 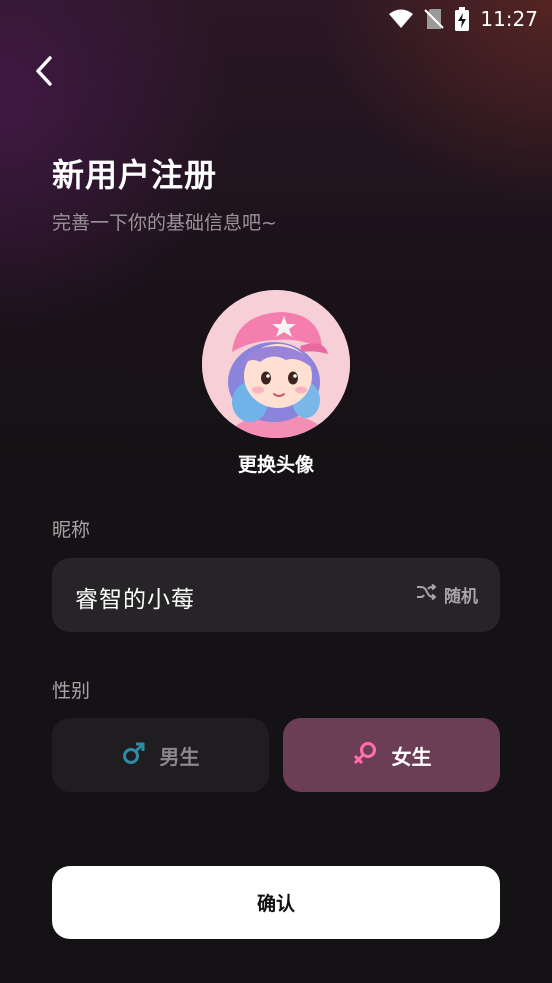 What do you see at coordinates (509, 19) in the screenshot?
I see `status-time: 11:27` at bounding box center [509, 19].